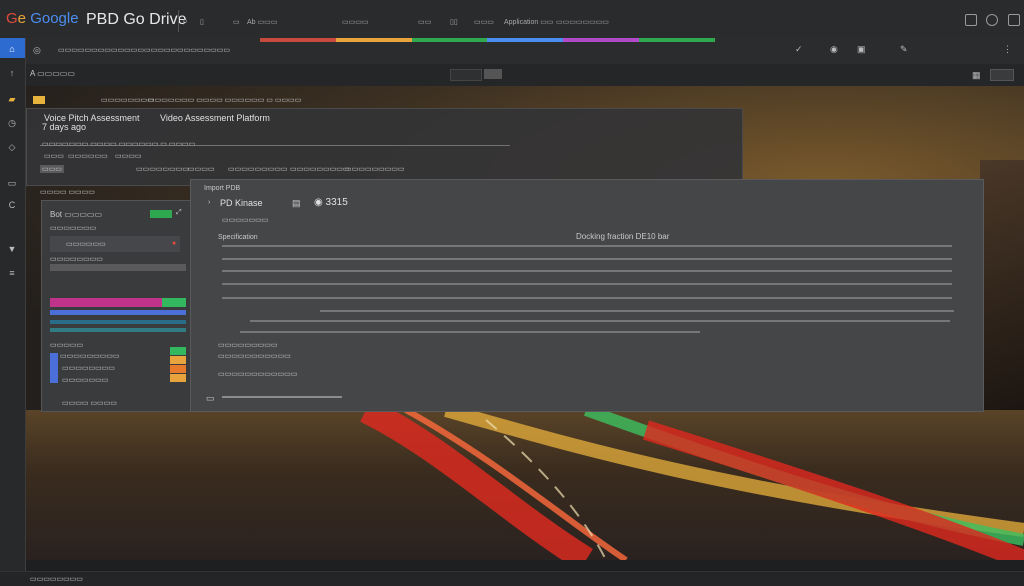 Image resolution: width=1024 pixels, height=586 pixels. What do you see at coordinates (484, 22) in the screenshot?
I see `menu-item-8: ▭▭▭` at bounding box center [484, 22].